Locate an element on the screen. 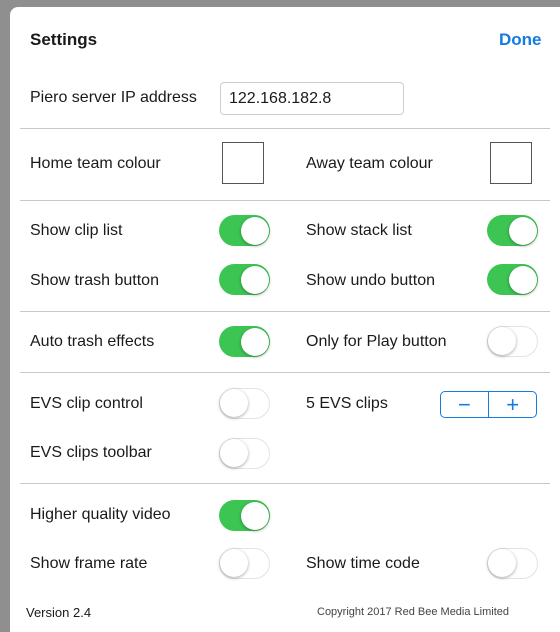 Image resolution: width=560 pixels, height=632 pixels. decrement-button: − is located at coordinates (464, 404).